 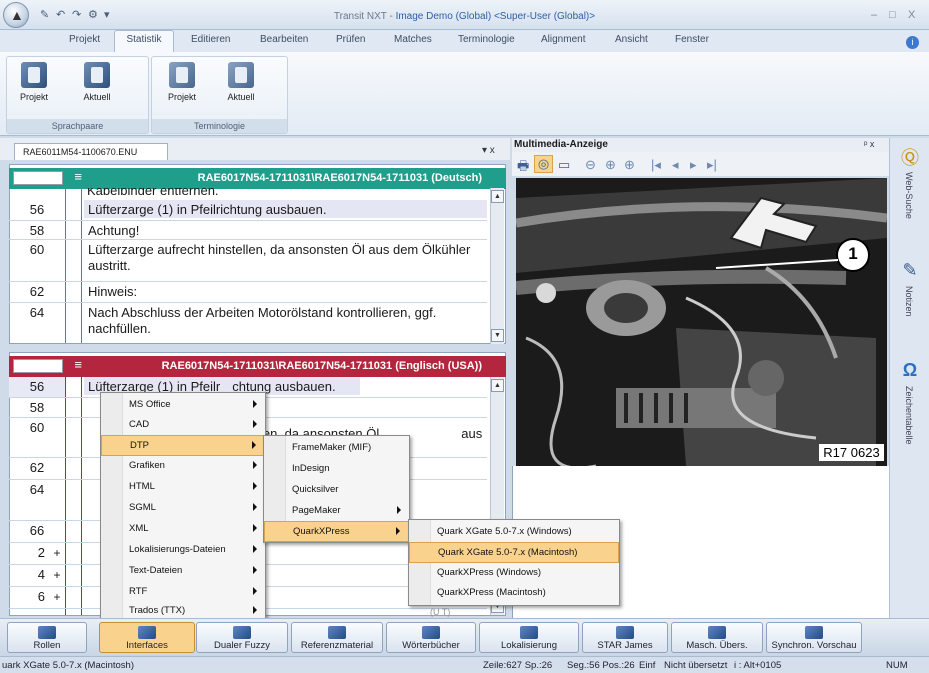 I want to click on character-table-icon: Ω, so click(x=910, y=370).